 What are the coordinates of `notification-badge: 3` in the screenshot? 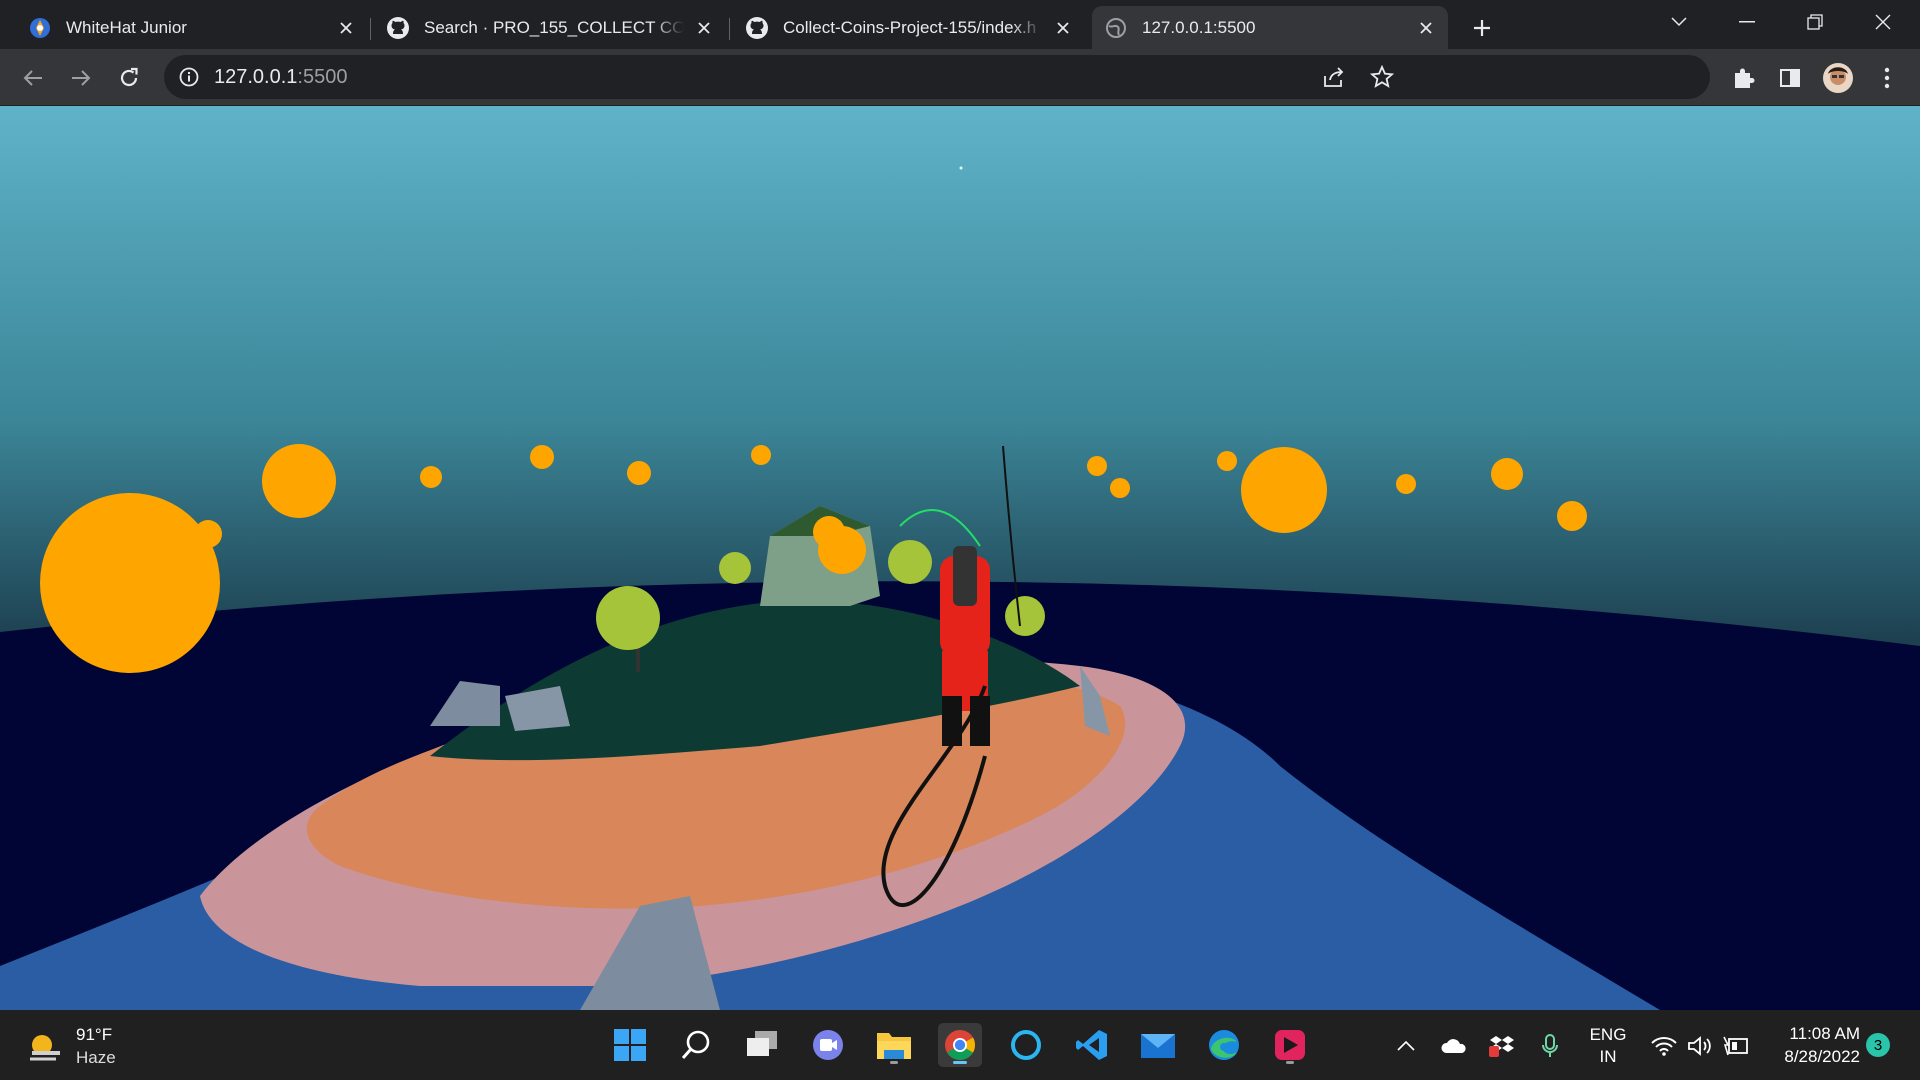 It's located at (1878, 1045).